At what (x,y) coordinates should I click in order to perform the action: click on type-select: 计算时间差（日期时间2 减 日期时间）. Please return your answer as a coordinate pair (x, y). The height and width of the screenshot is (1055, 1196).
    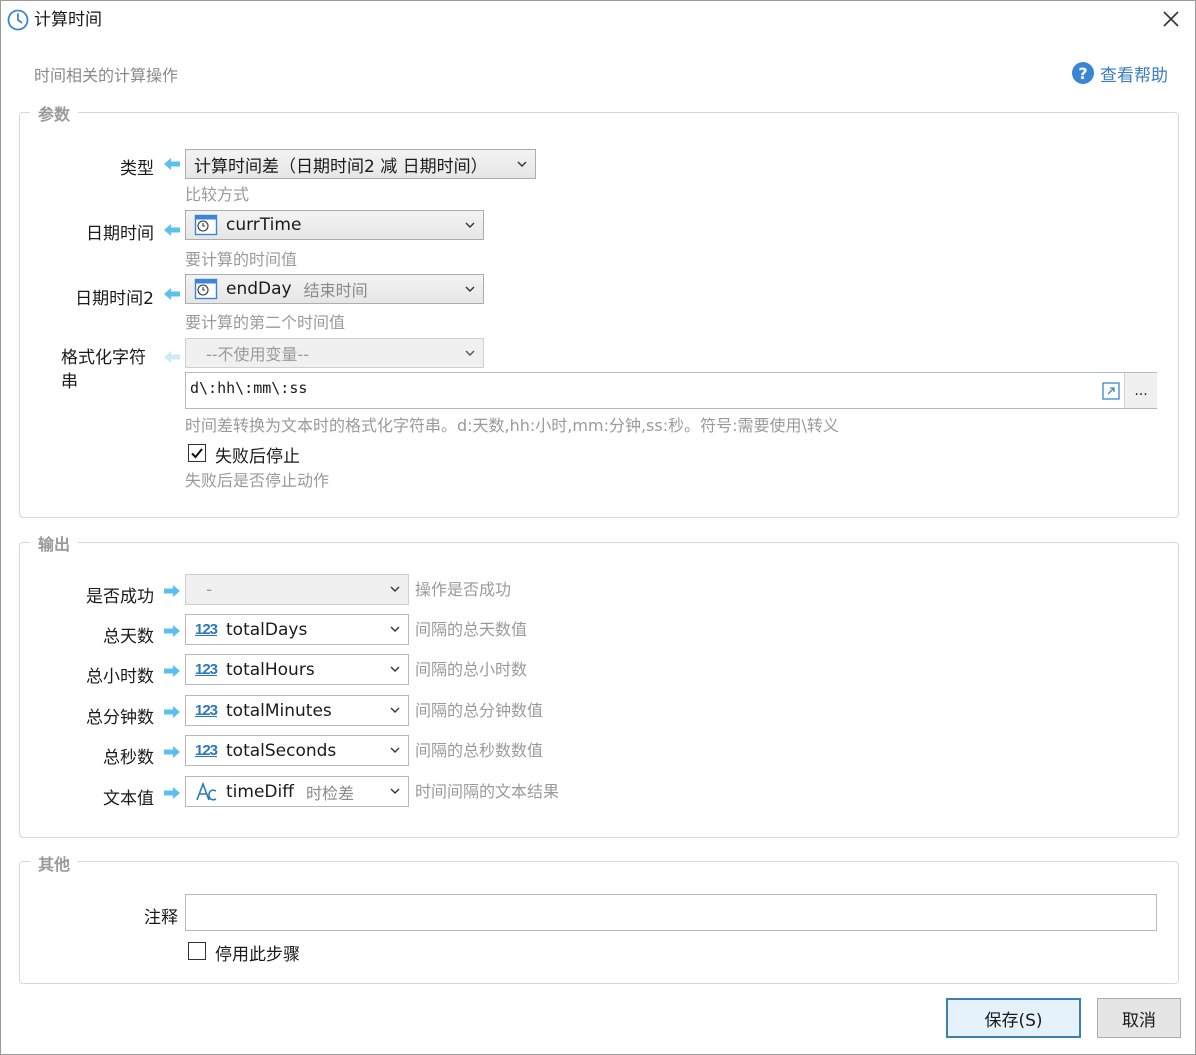
    Looking at the image, I should click on (360, 164).